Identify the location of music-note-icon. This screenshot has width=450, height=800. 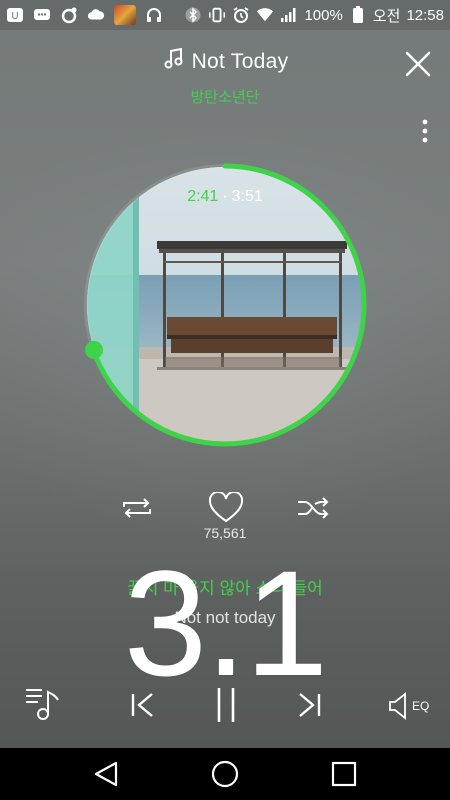
(174, 61).